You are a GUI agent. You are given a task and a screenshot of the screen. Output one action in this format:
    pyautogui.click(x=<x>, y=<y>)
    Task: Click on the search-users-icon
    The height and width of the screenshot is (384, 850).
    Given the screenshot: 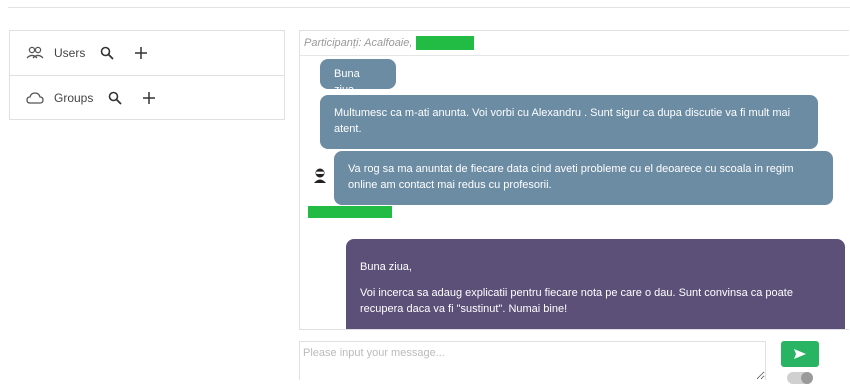 What is the action you would take?
    pyautogui.click(x=107, y=53)
    